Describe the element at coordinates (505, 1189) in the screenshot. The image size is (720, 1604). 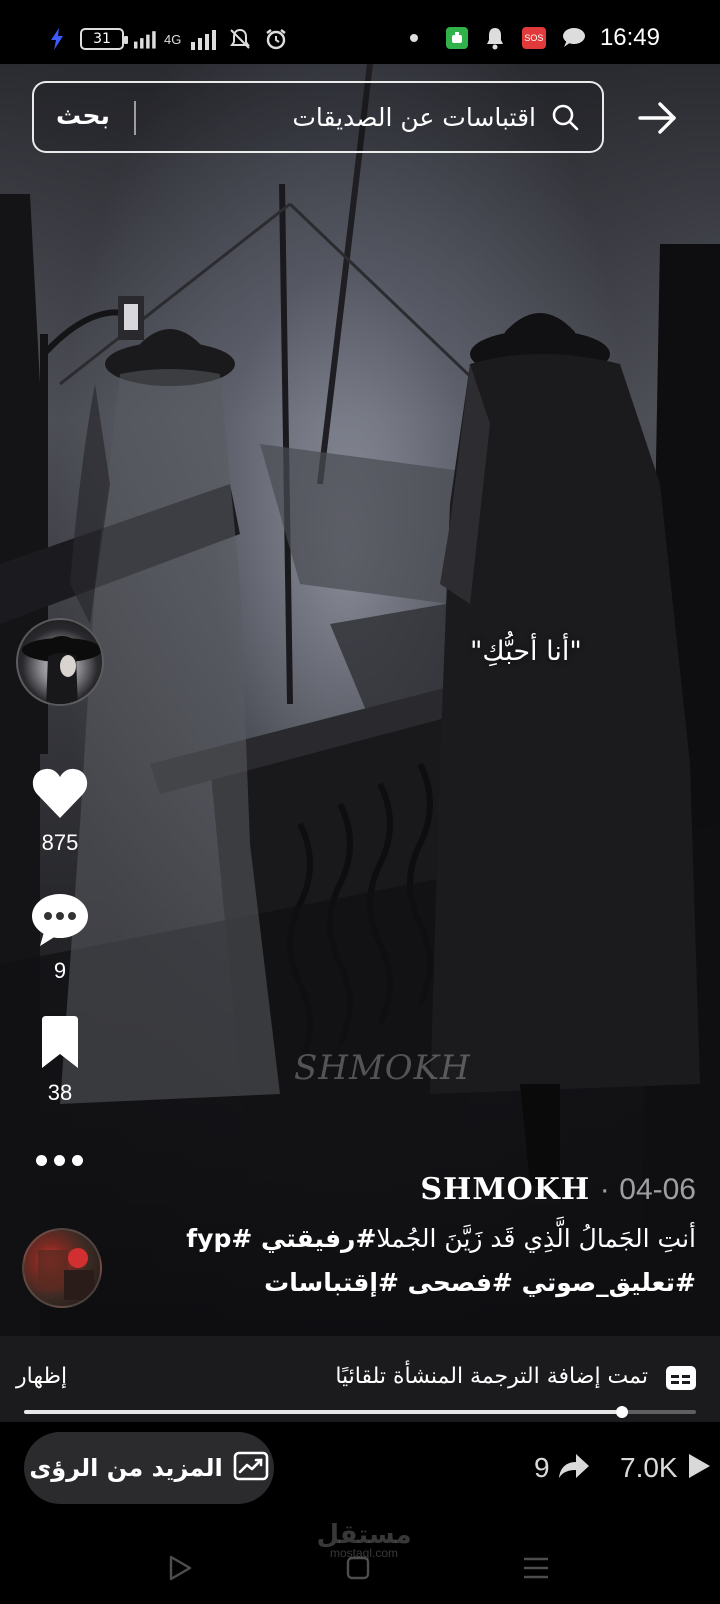
I see `author-name: SHMOKH` at that location.